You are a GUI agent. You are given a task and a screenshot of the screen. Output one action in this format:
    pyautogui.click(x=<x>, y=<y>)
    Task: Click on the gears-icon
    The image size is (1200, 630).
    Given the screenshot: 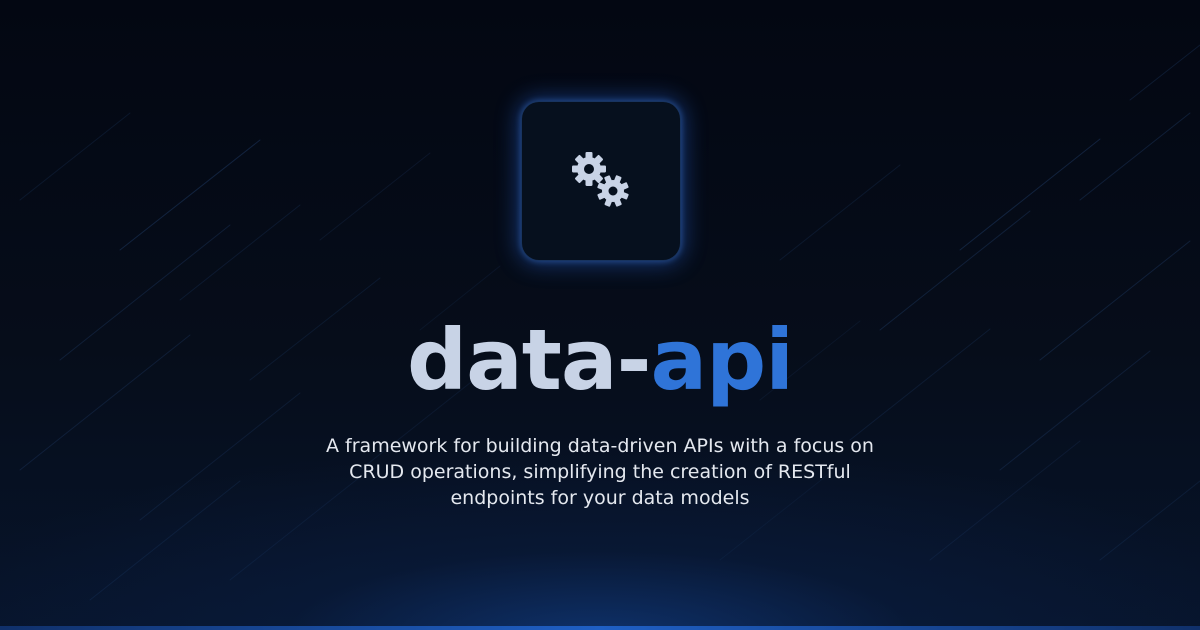 What is the action you would take?
    pyautogui.click(x=600, y=179)
    